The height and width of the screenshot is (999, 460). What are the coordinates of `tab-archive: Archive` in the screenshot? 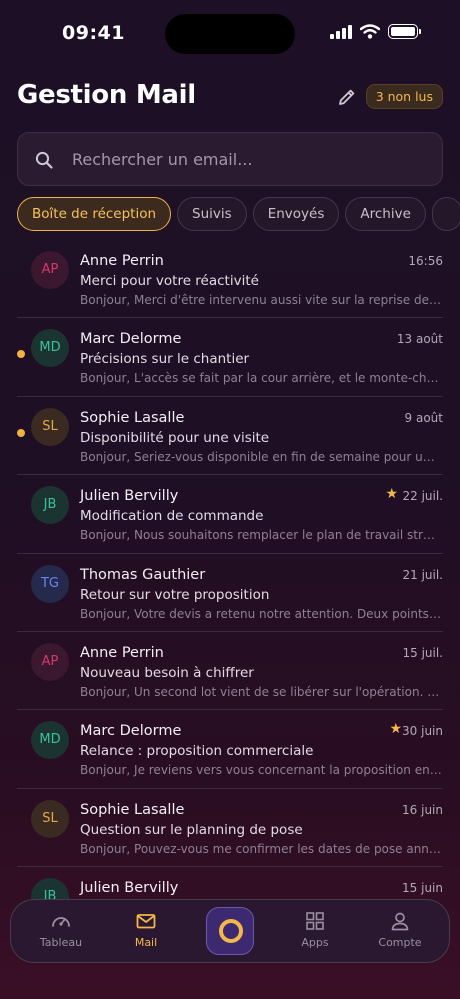 It's located at (385, 214).